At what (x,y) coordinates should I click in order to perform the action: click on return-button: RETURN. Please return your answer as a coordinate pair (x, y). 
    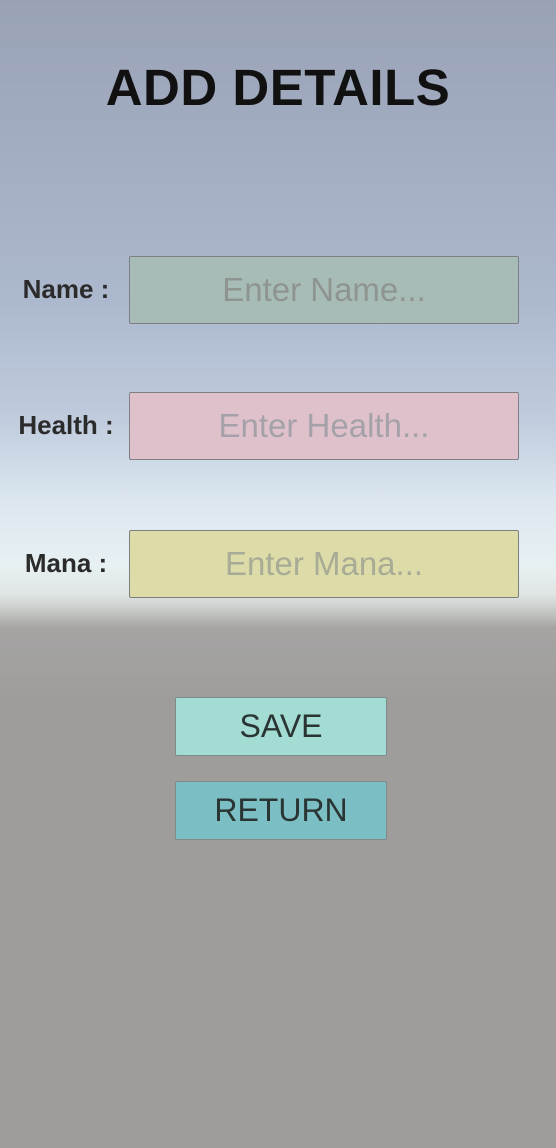
    Looking at the image, I should click on (281, 810).